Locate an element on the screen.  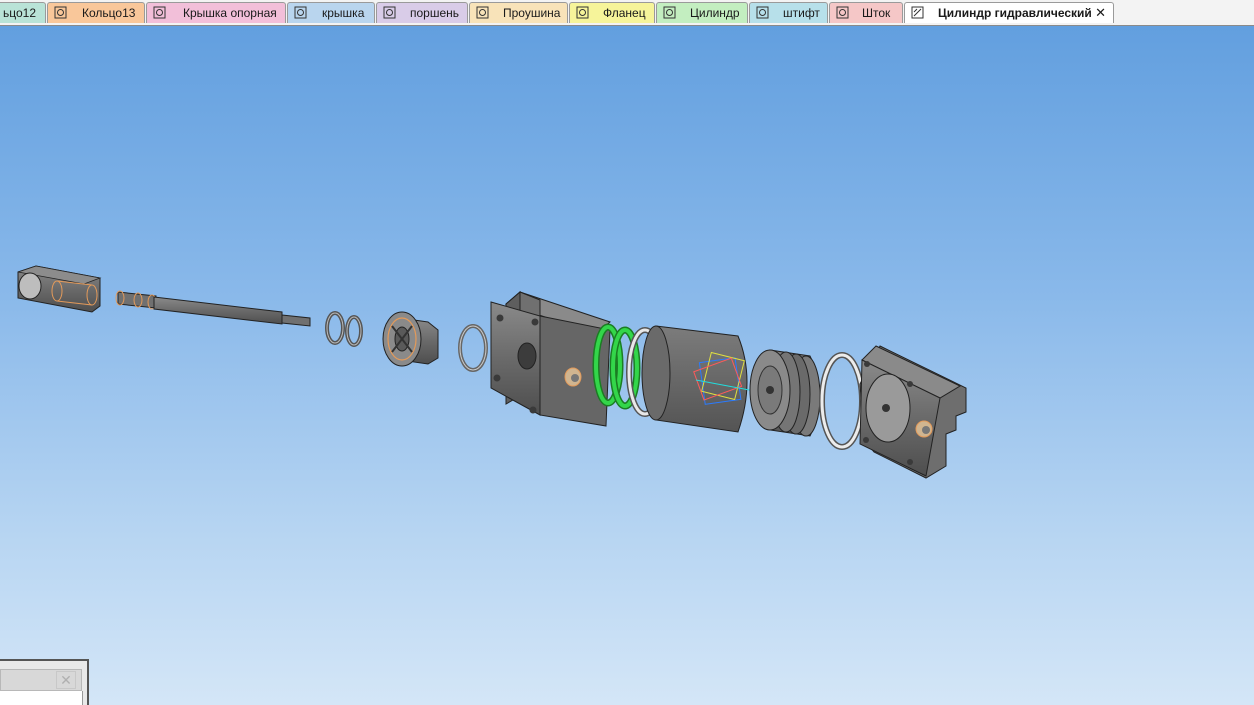
support-cover-part is located at coordinates (913, 412).